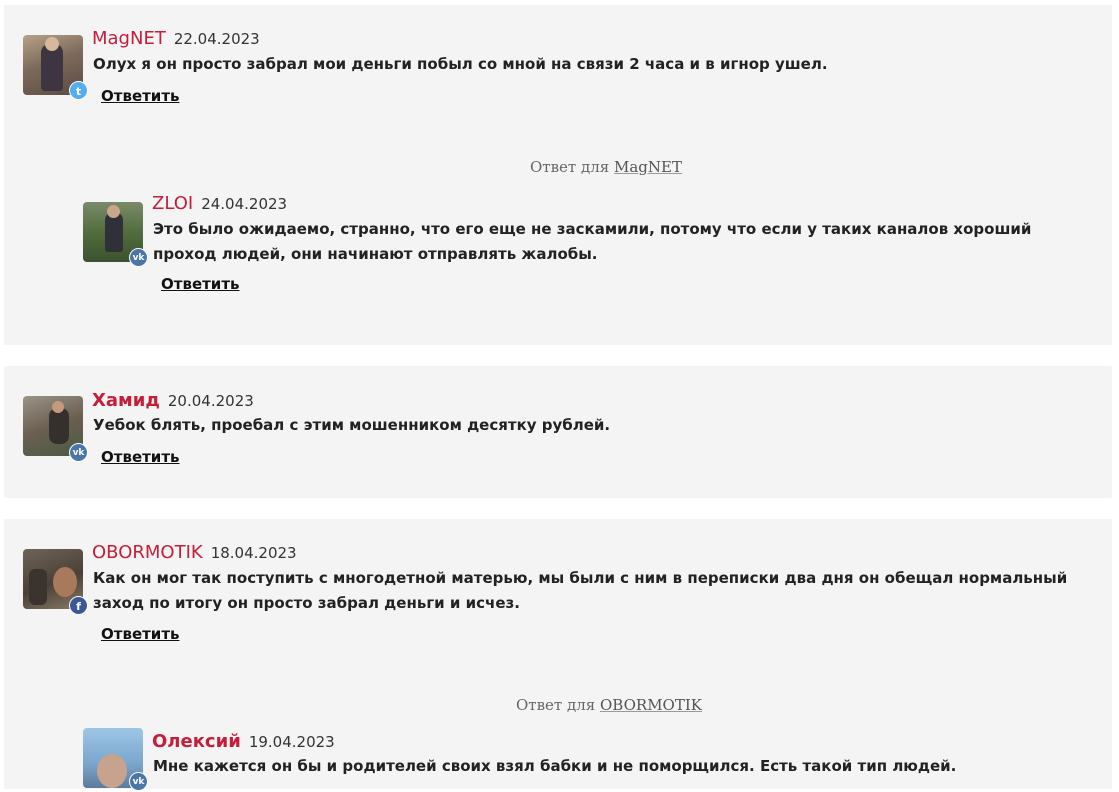  What do you see at coordinates (147, 552) in the screenshot?
I see `comment-author: OBORMOTIK` at bounding box center [147, 552].